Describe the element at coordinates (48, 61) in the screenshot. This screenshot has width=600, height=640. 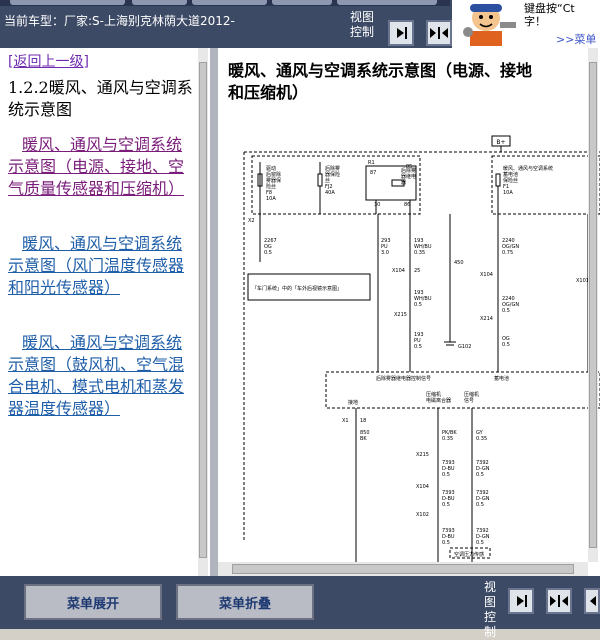
I see `back-link: [返回上一级]` at that location.